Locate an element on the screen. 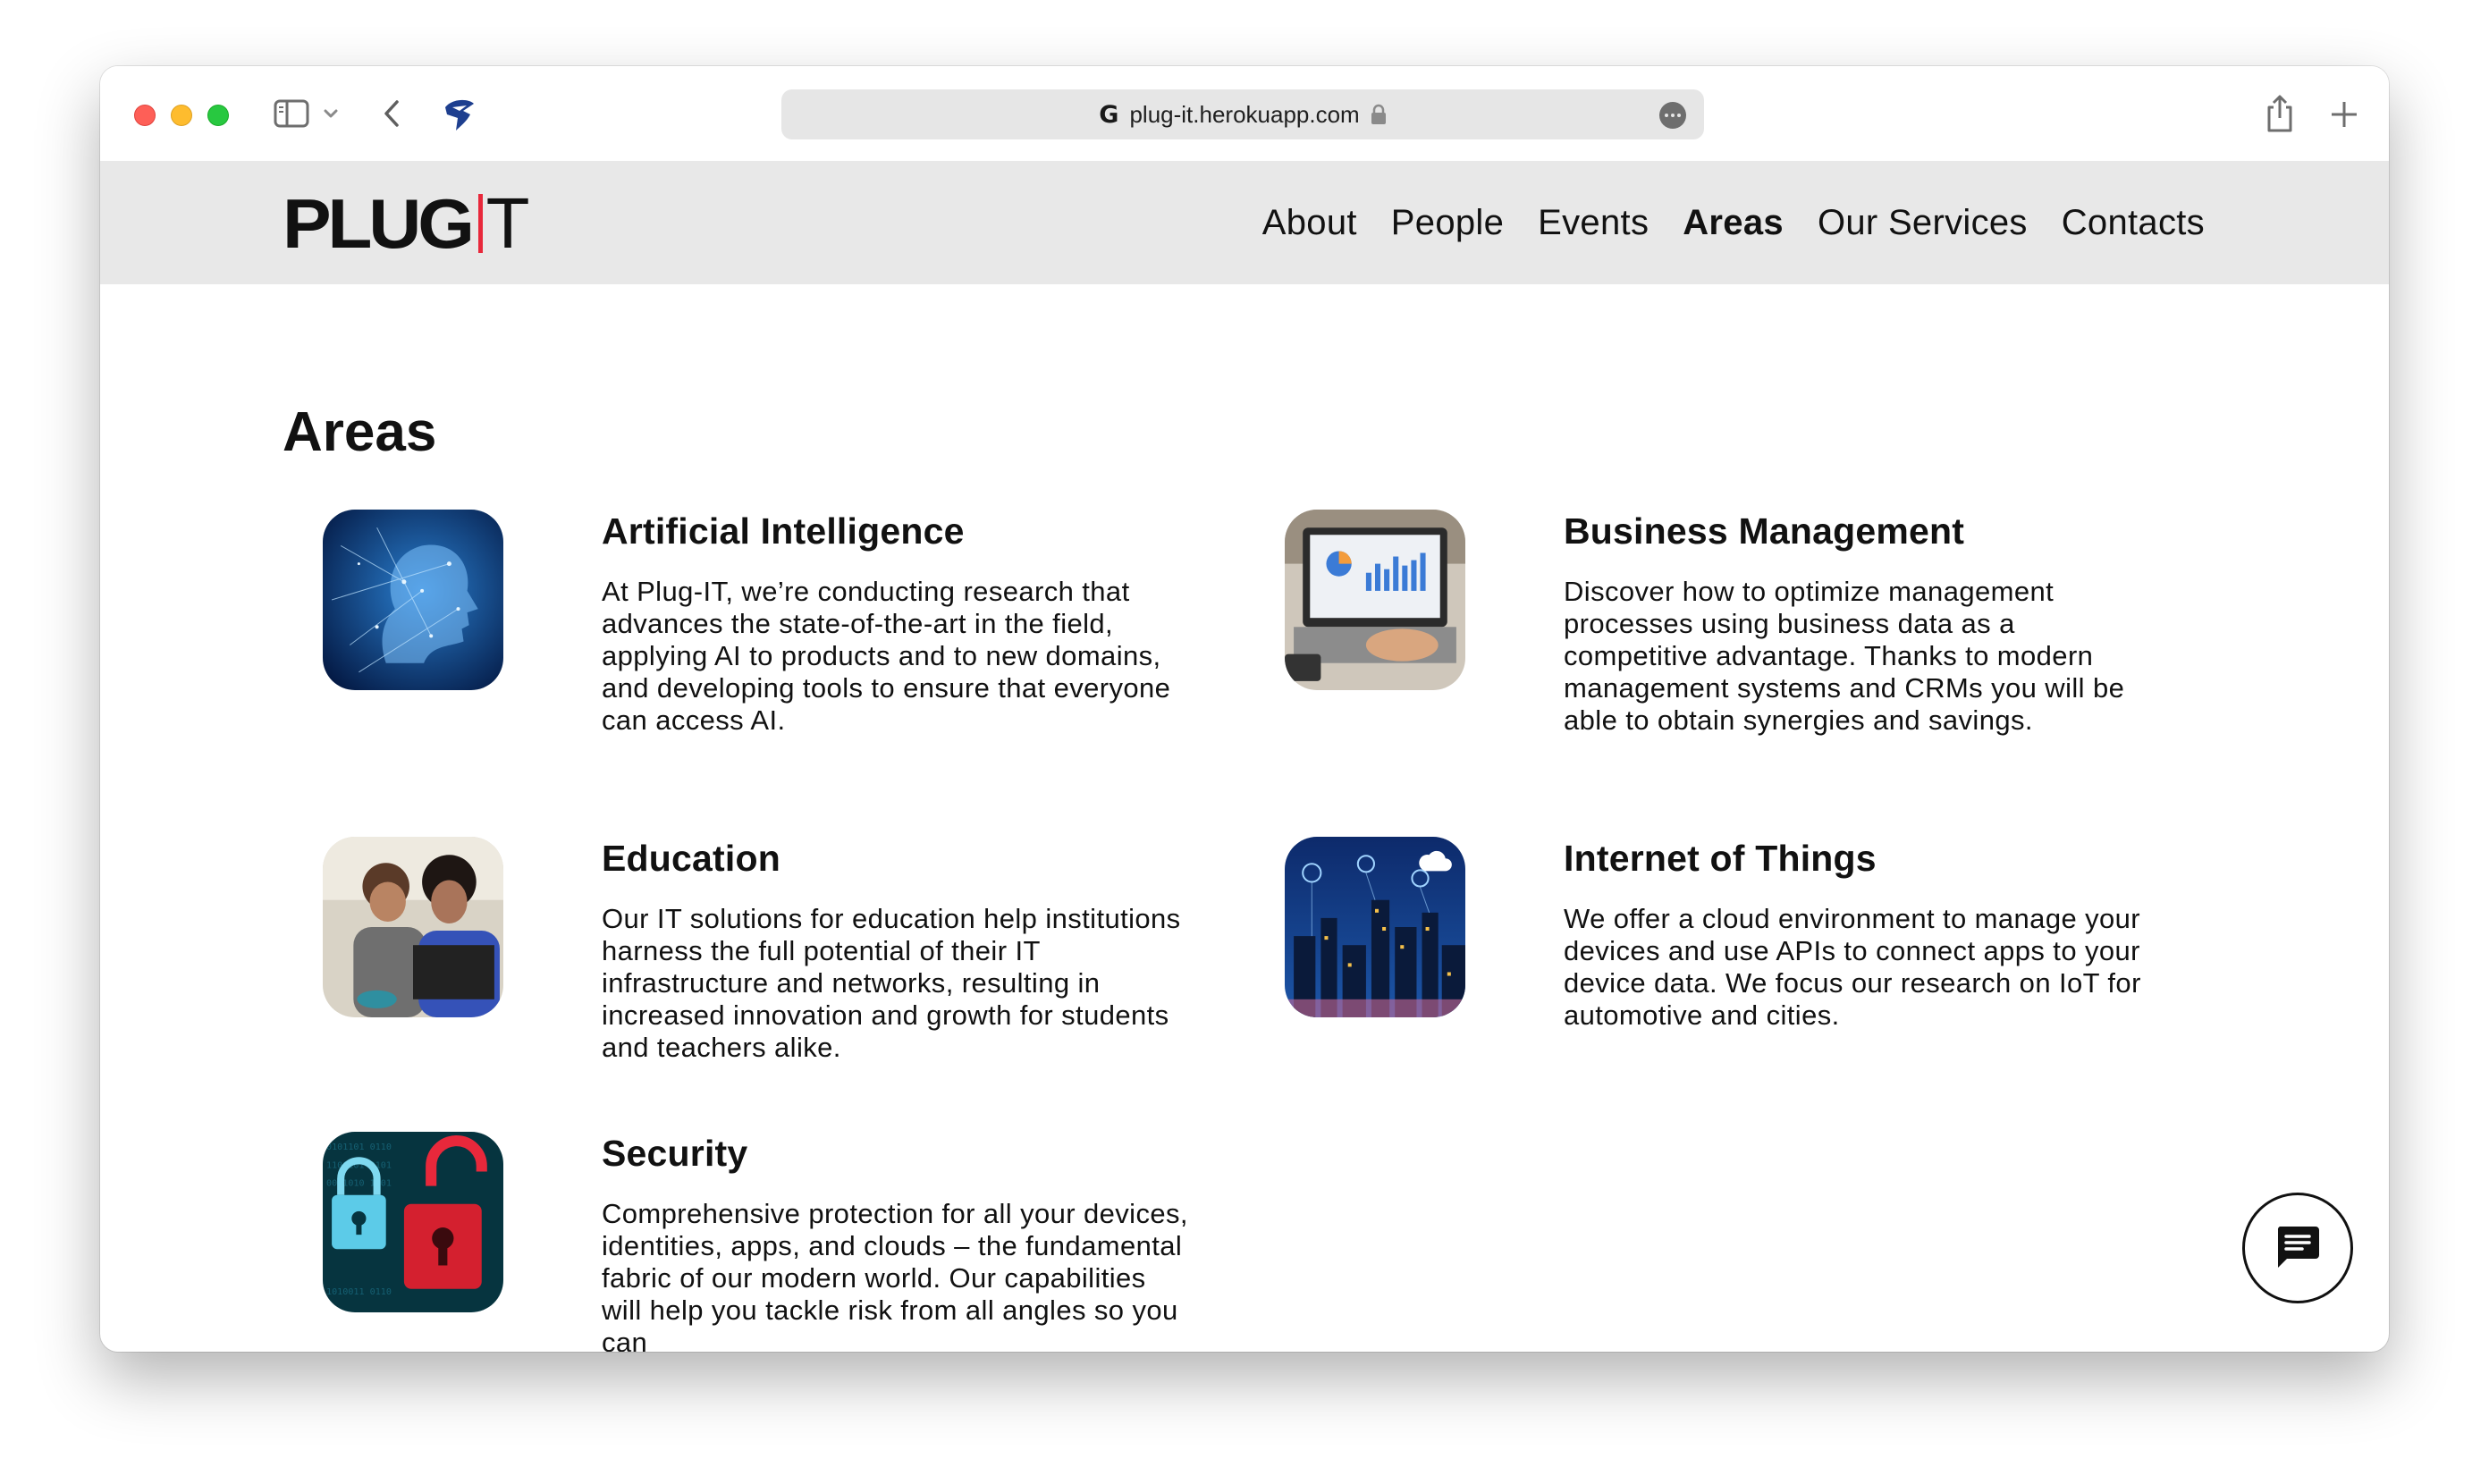  sidebar-icon is located at coordinates (291, 113).